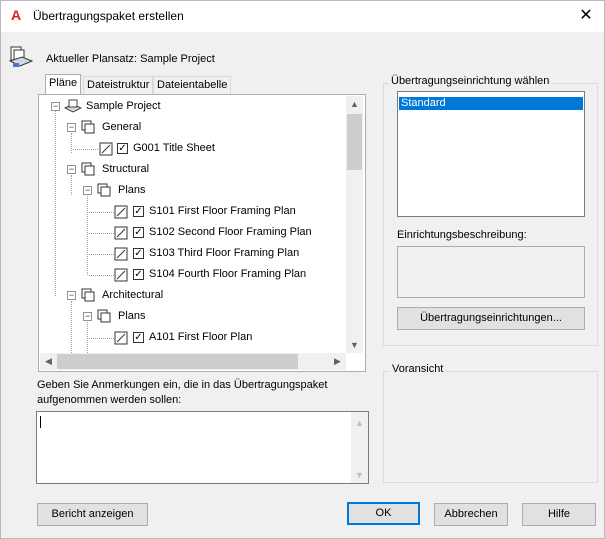 The image size is (605, 539). What do you see at coordinates (108, 16) in the screenshot?
I see `dialog-title: Übertragungspaket erstellen` at bounding box center [108, 16].